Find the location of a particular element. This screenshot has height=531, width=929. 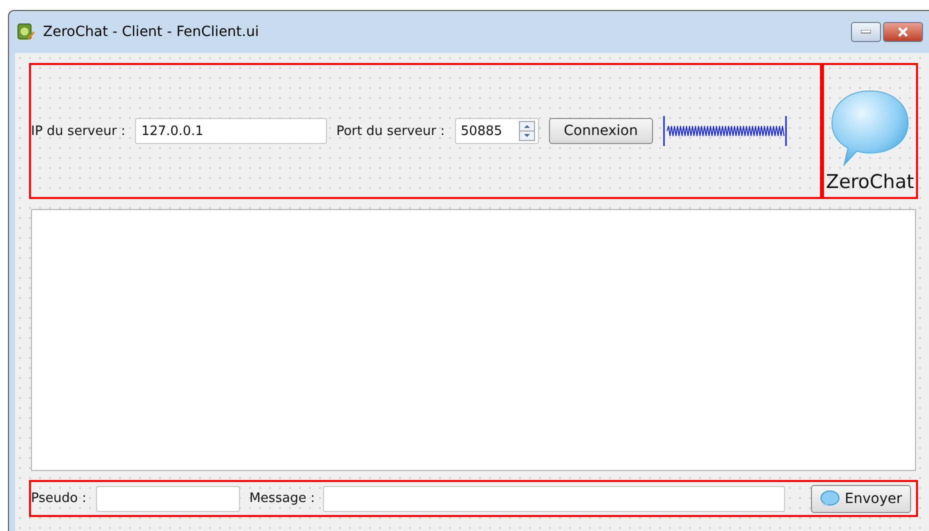

connect-button: Connexion is located at coordinates (600, 131).